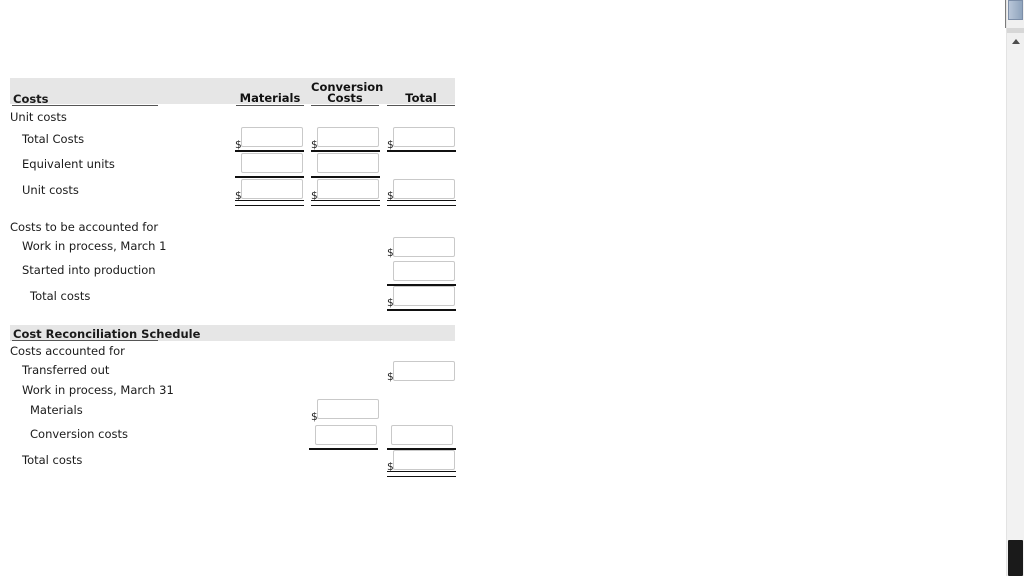 This screenshot has width=1024, height=576. Describe the element at coordinates (84, 227) in the screenshot. I see `section-title-costs-to-be-accounted-for: Costs to be accounted for` at that location.